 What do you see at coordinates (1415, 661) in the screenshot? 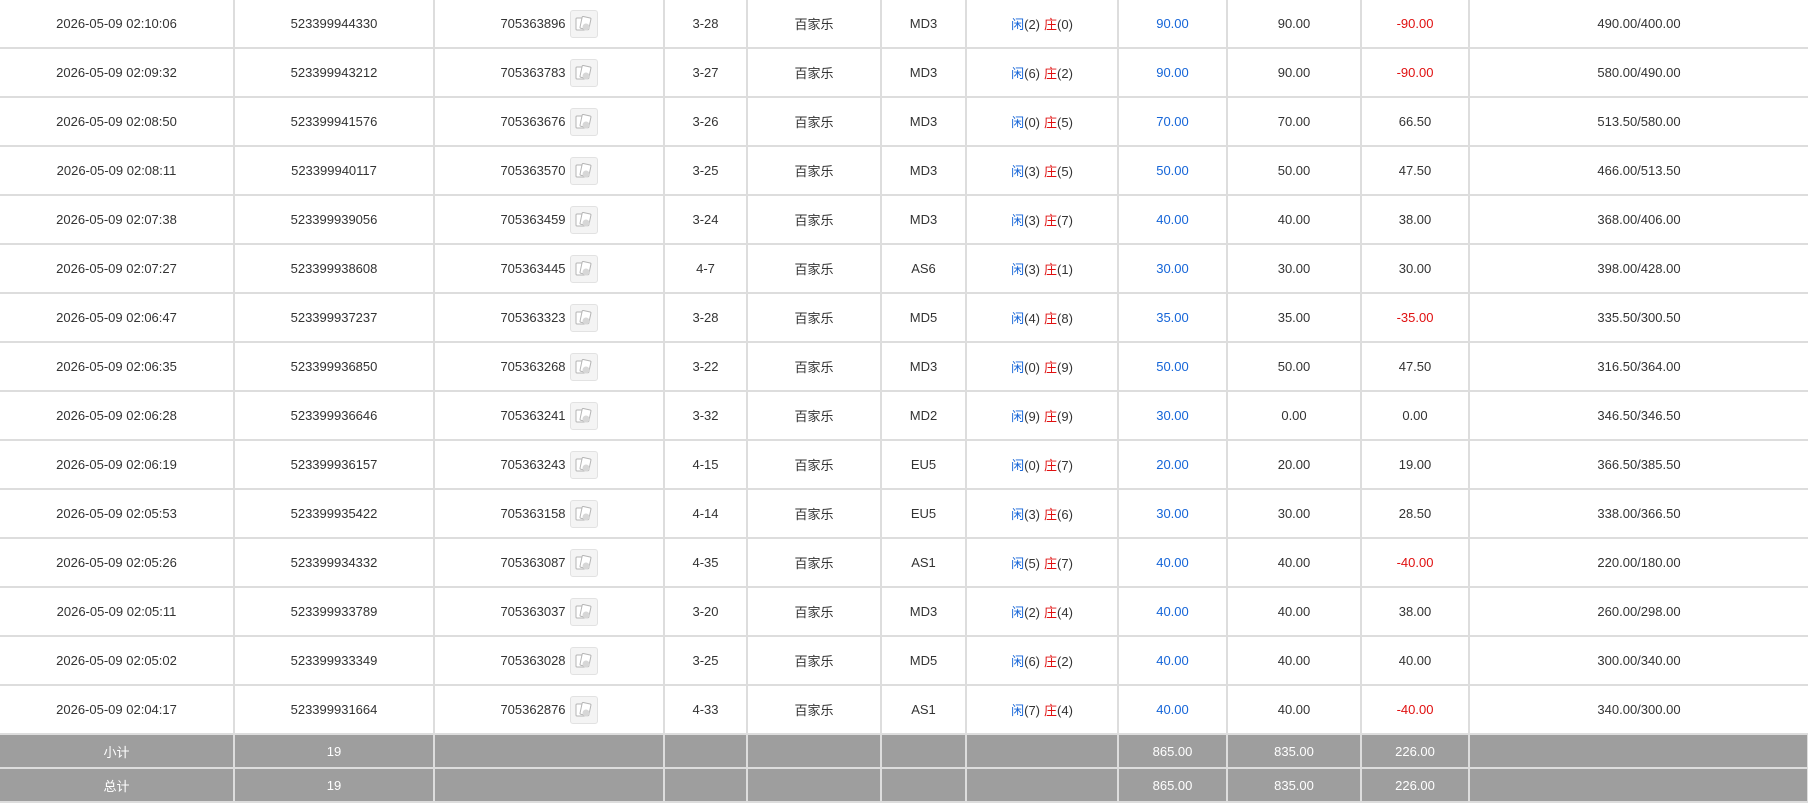
I see `win-loss: 40.00` at bounding box center [1415, 661].